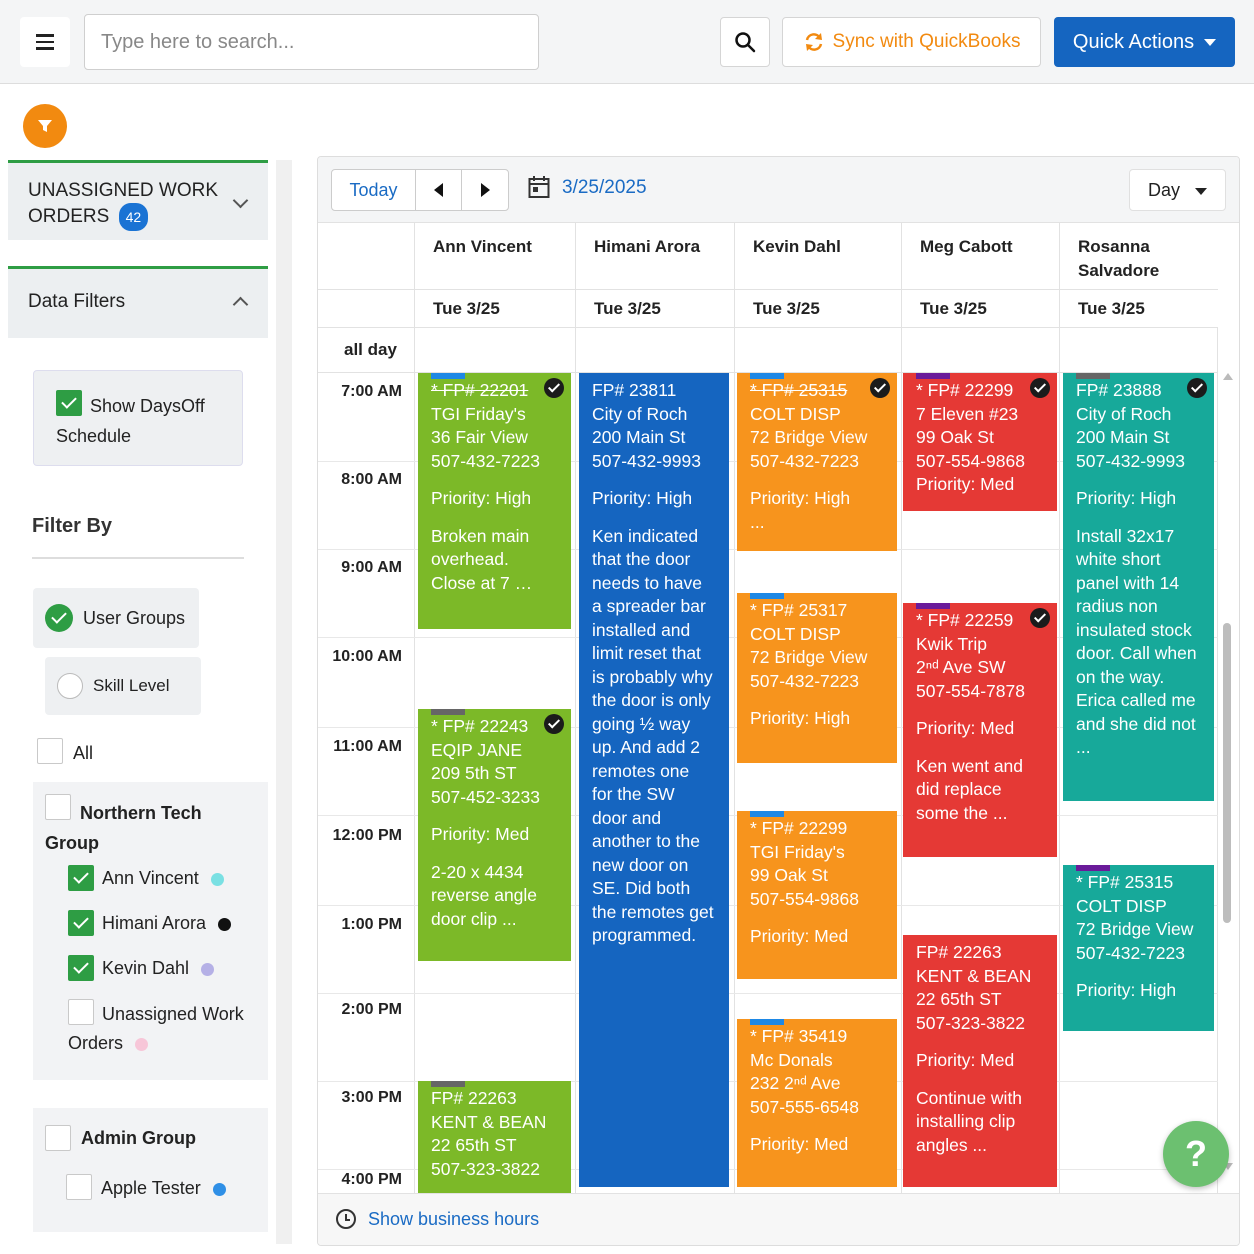 This screenshot has width=1254, height=1254. I want to click on data-filters-header: Data Filters, so click(138, 302).